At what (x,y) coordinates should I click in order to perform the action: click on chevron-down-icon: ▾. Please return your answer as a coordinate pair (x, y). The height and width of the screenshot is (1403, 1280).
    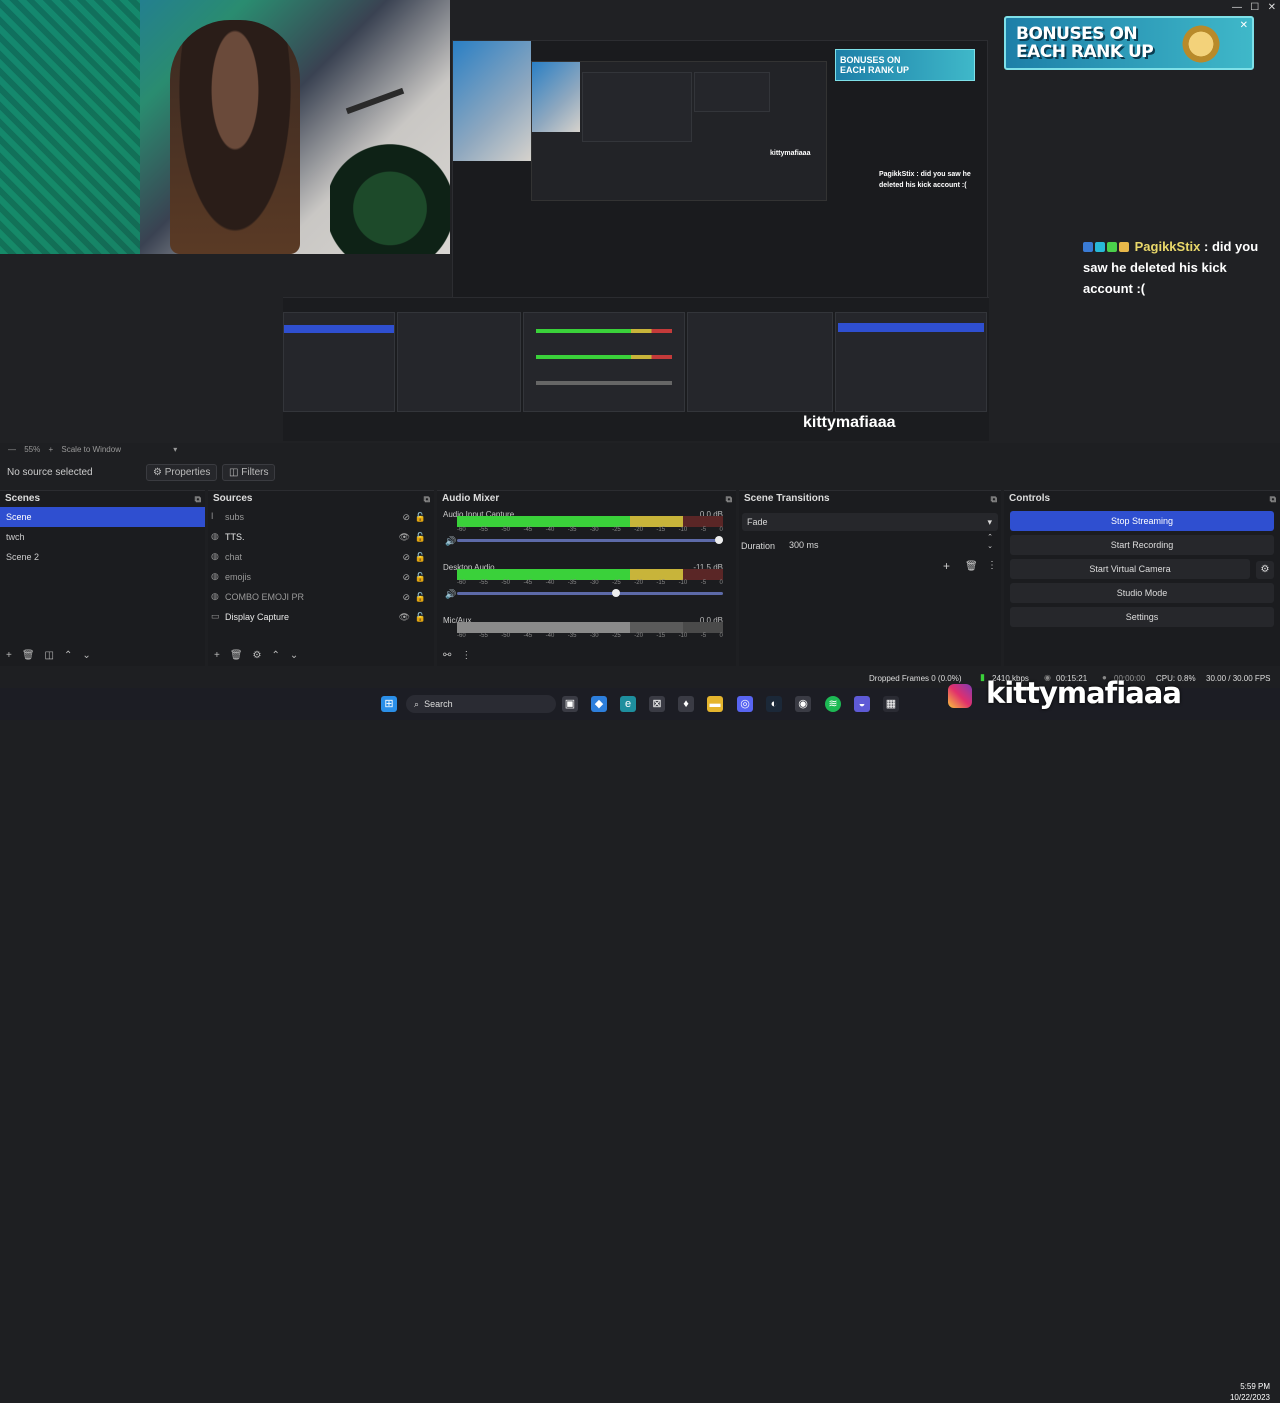
    Looking at the image, I should click on (175, 449).